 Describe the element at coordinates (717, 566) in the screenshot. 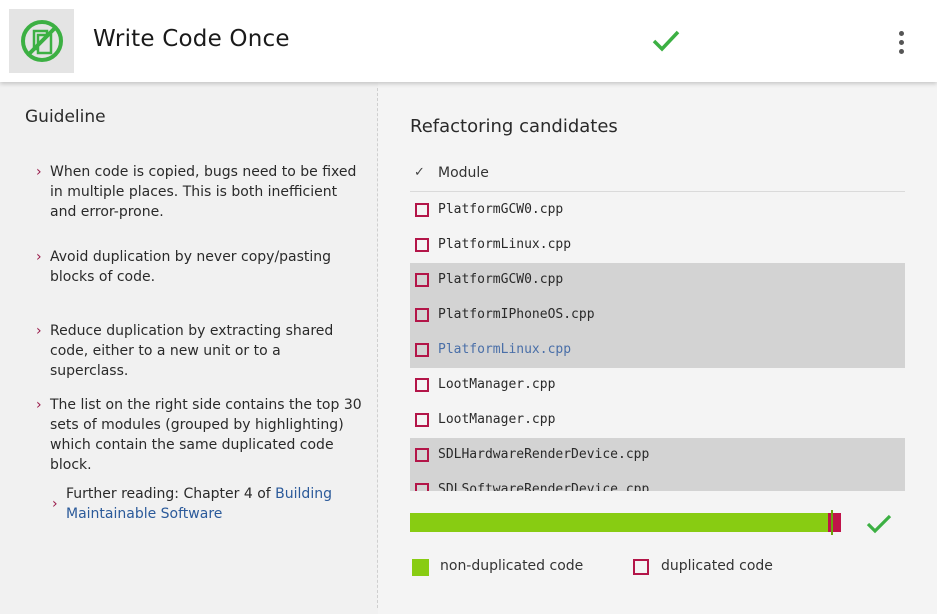

I see `legend-label: duplicated code` at that location.